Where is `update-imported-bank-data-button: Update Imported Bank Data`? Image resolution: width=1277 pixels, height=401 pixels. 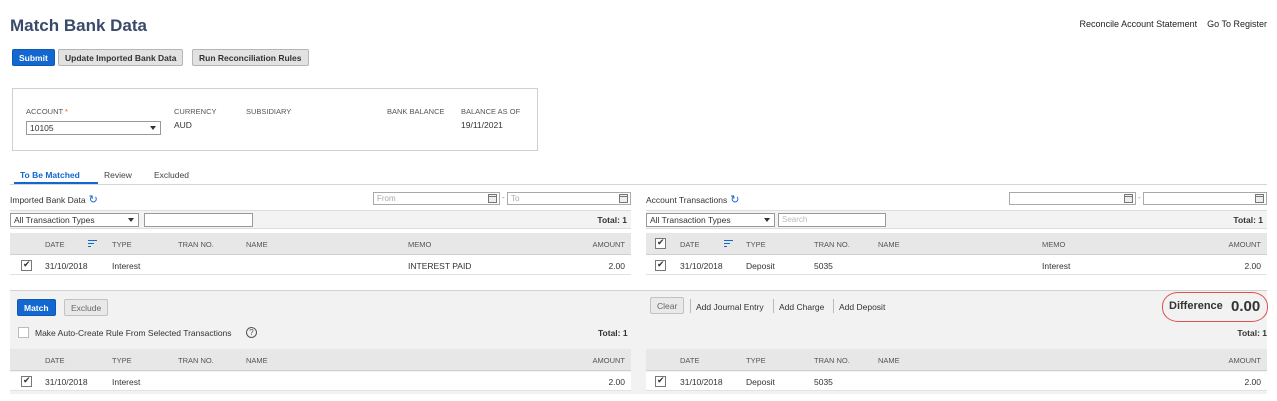
update-imported-bank-data-button: Update Imported Bank Data is located at coordinates (121, 57).